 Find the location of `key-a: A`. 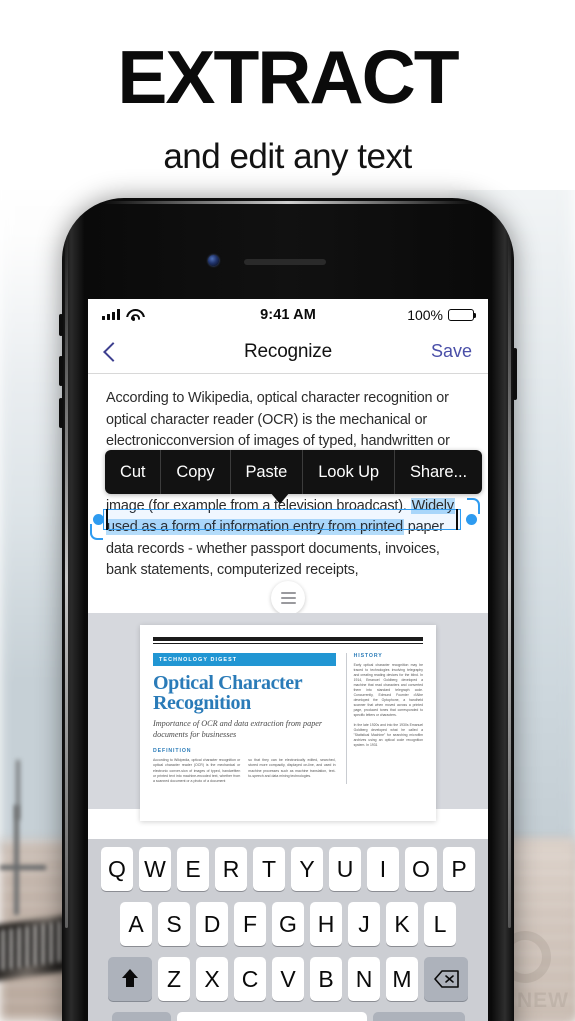

key-a: A is located at coordinates (136, 924).